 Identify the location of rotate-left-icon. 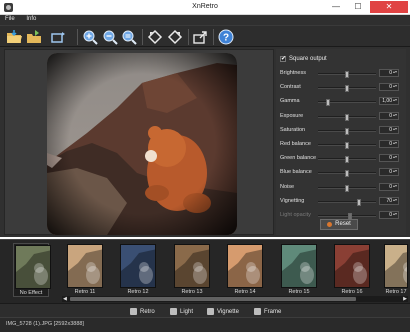
(155, 37).